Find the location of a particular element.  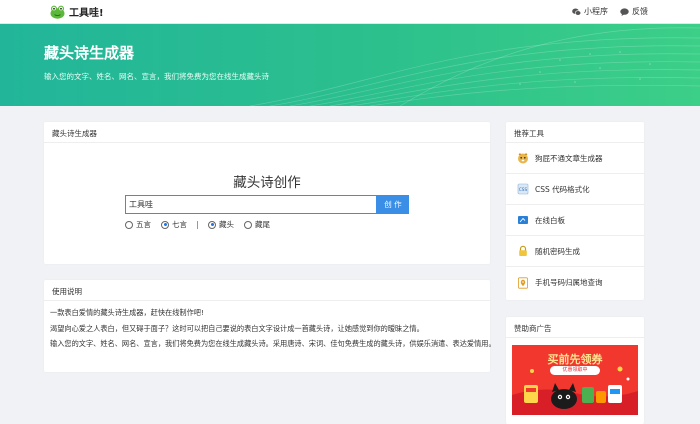

tool-item-phone-location: 手机号码归属地查询 is located at coordinates (575, 282).